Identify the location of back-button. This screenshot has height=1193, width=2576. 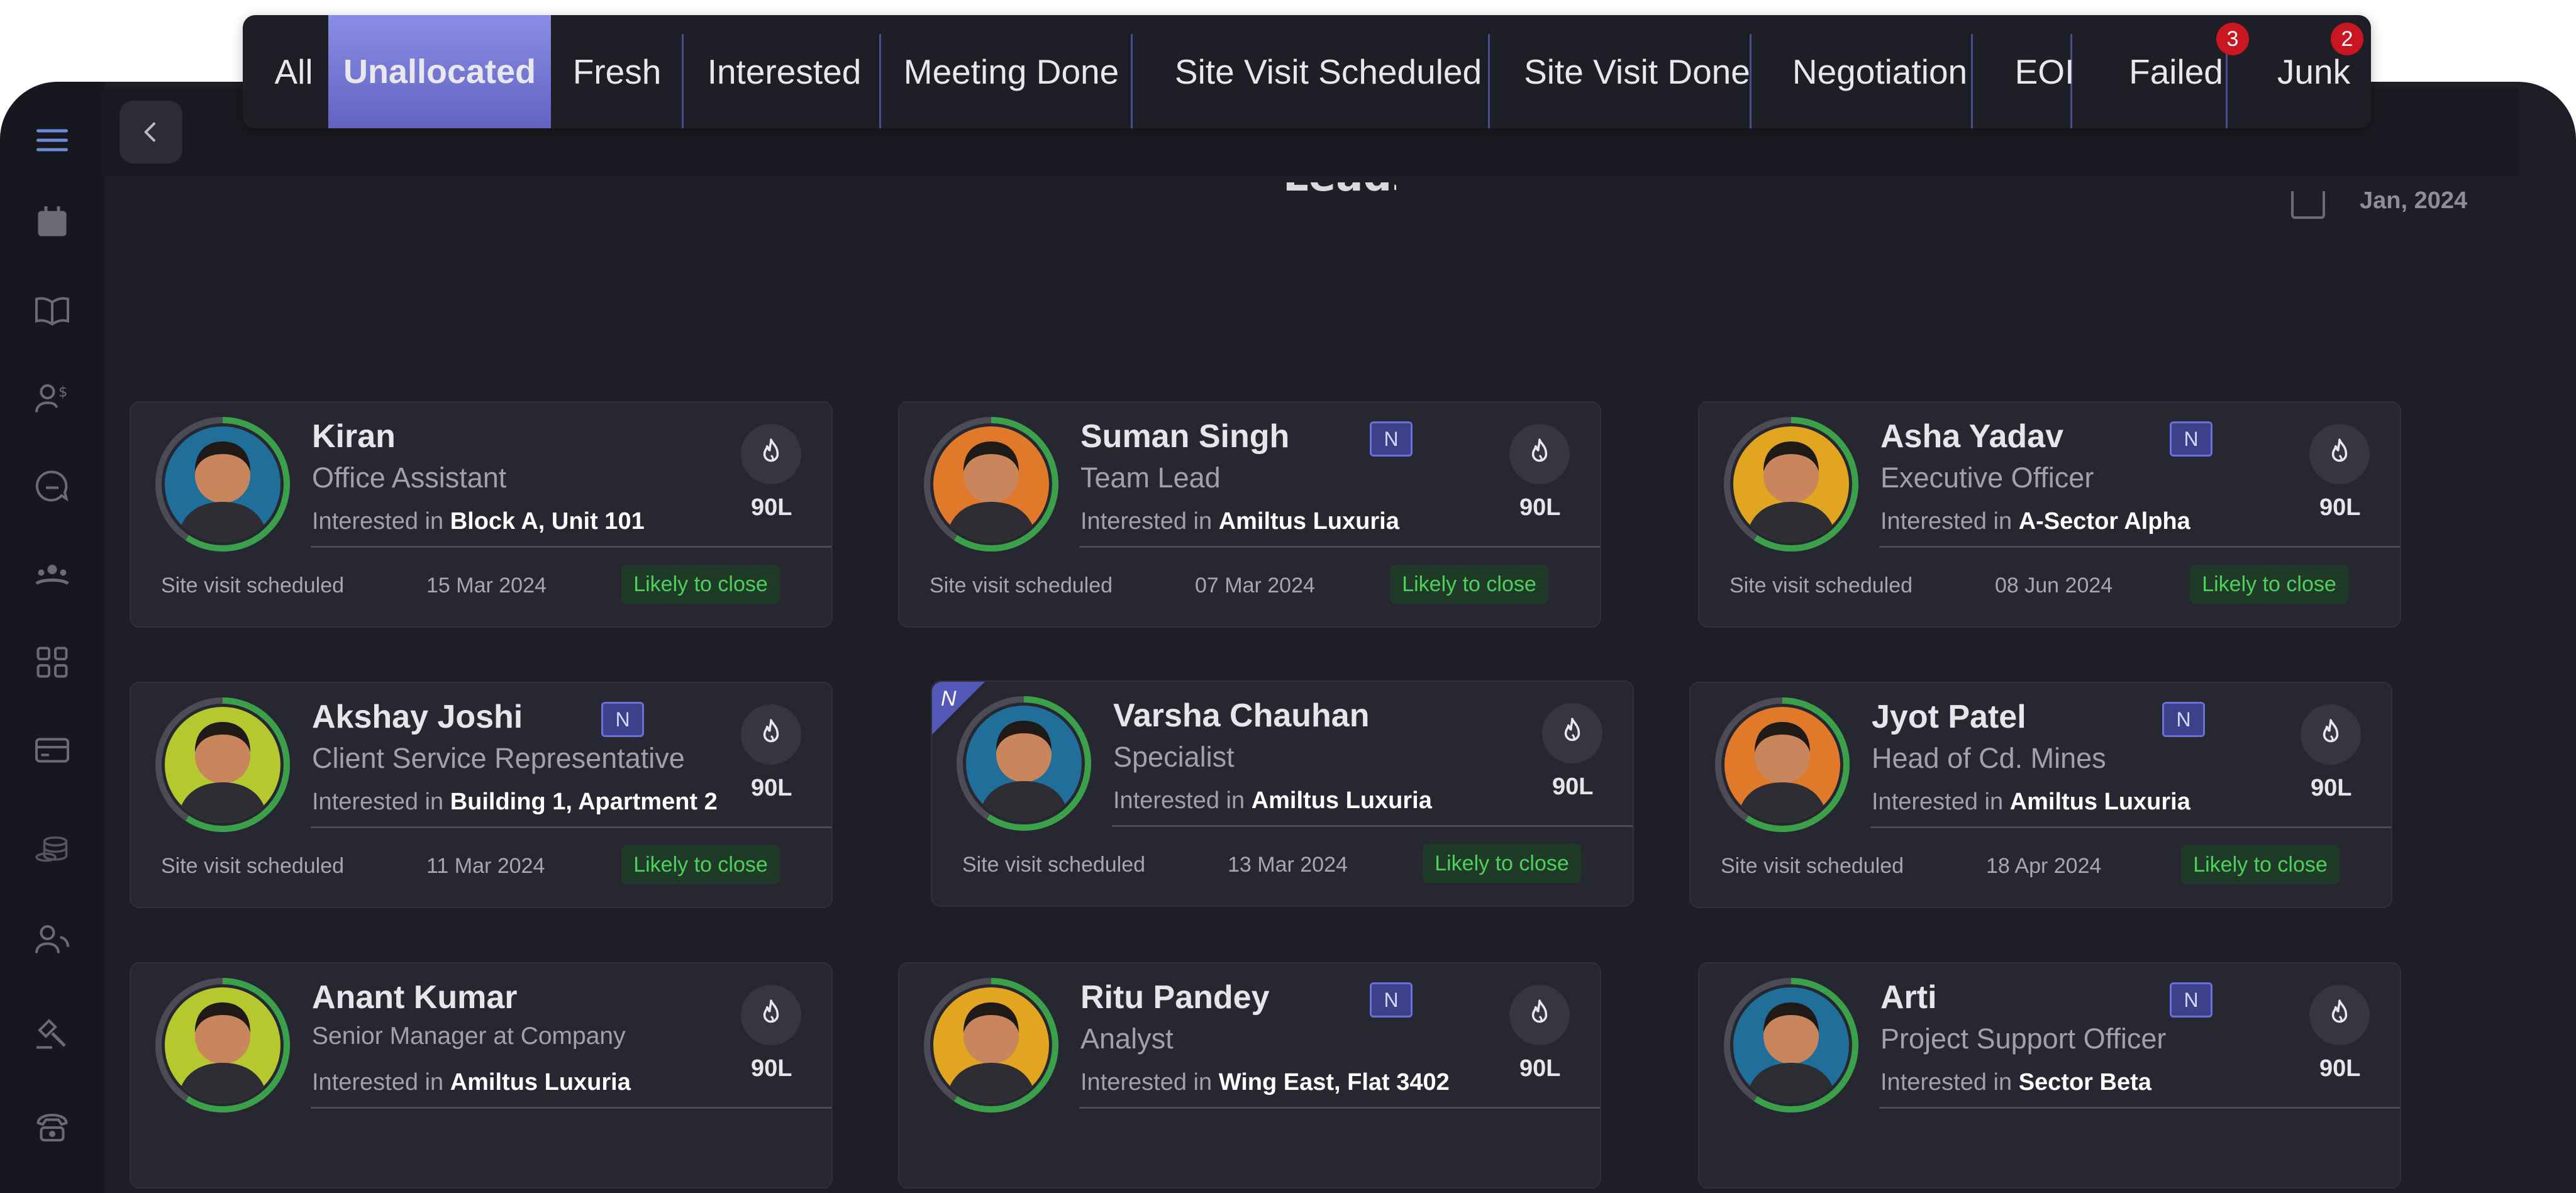
(150, 132).